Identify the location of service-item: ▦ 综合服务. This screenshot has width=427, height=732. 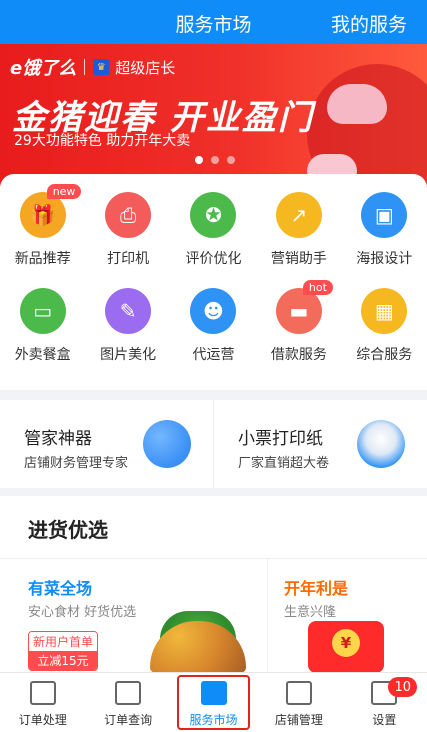
(384, 326).